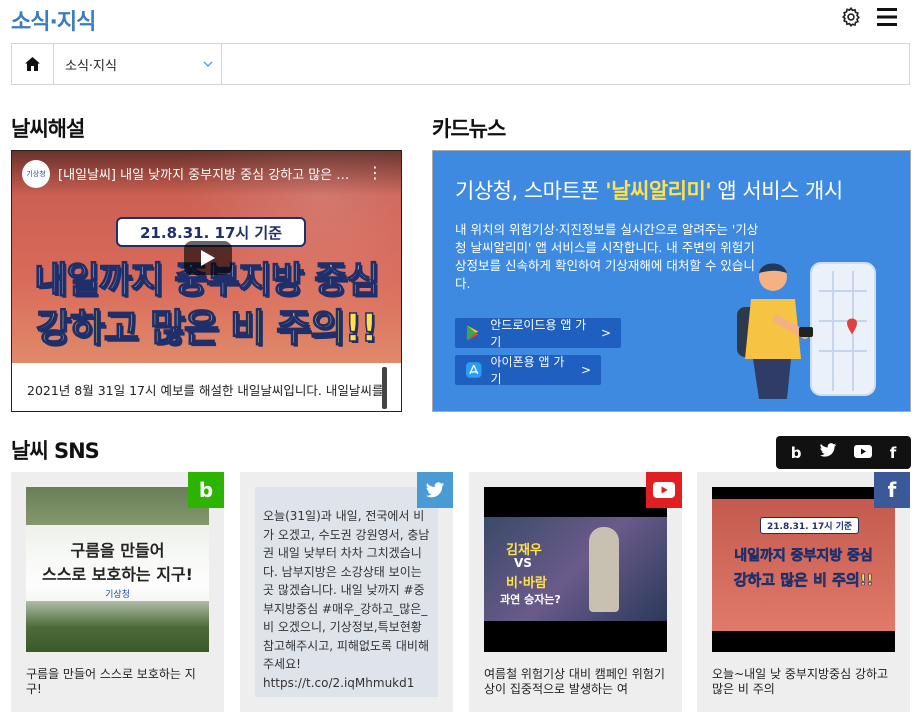 Image resolution: width=920 pixels, height=718 pixels. What do you see at coordinates (55, 451) in the screenshot?
I see `section-title-weather-sns: 날씨 SNS` at bounding box center [55, 451].